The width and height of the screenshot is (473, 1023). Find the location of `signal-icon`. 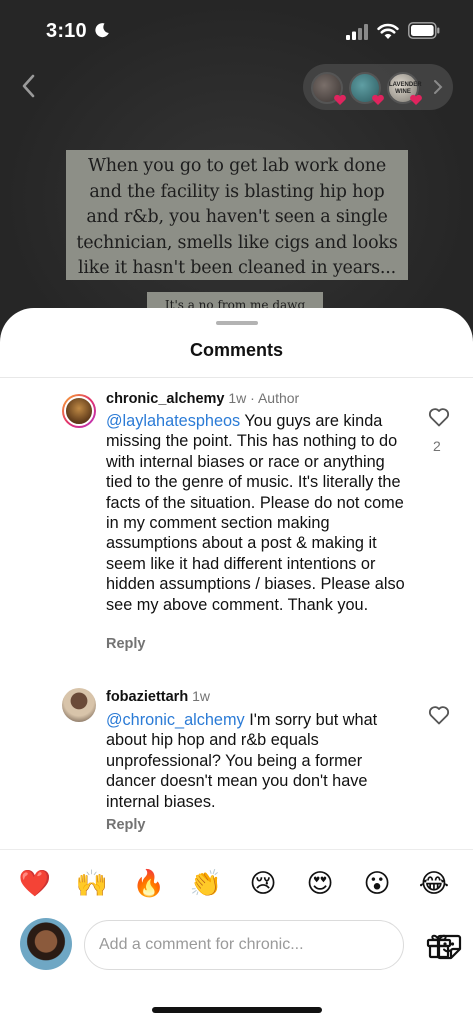

signal-icon is located at coordinates (357, 32).